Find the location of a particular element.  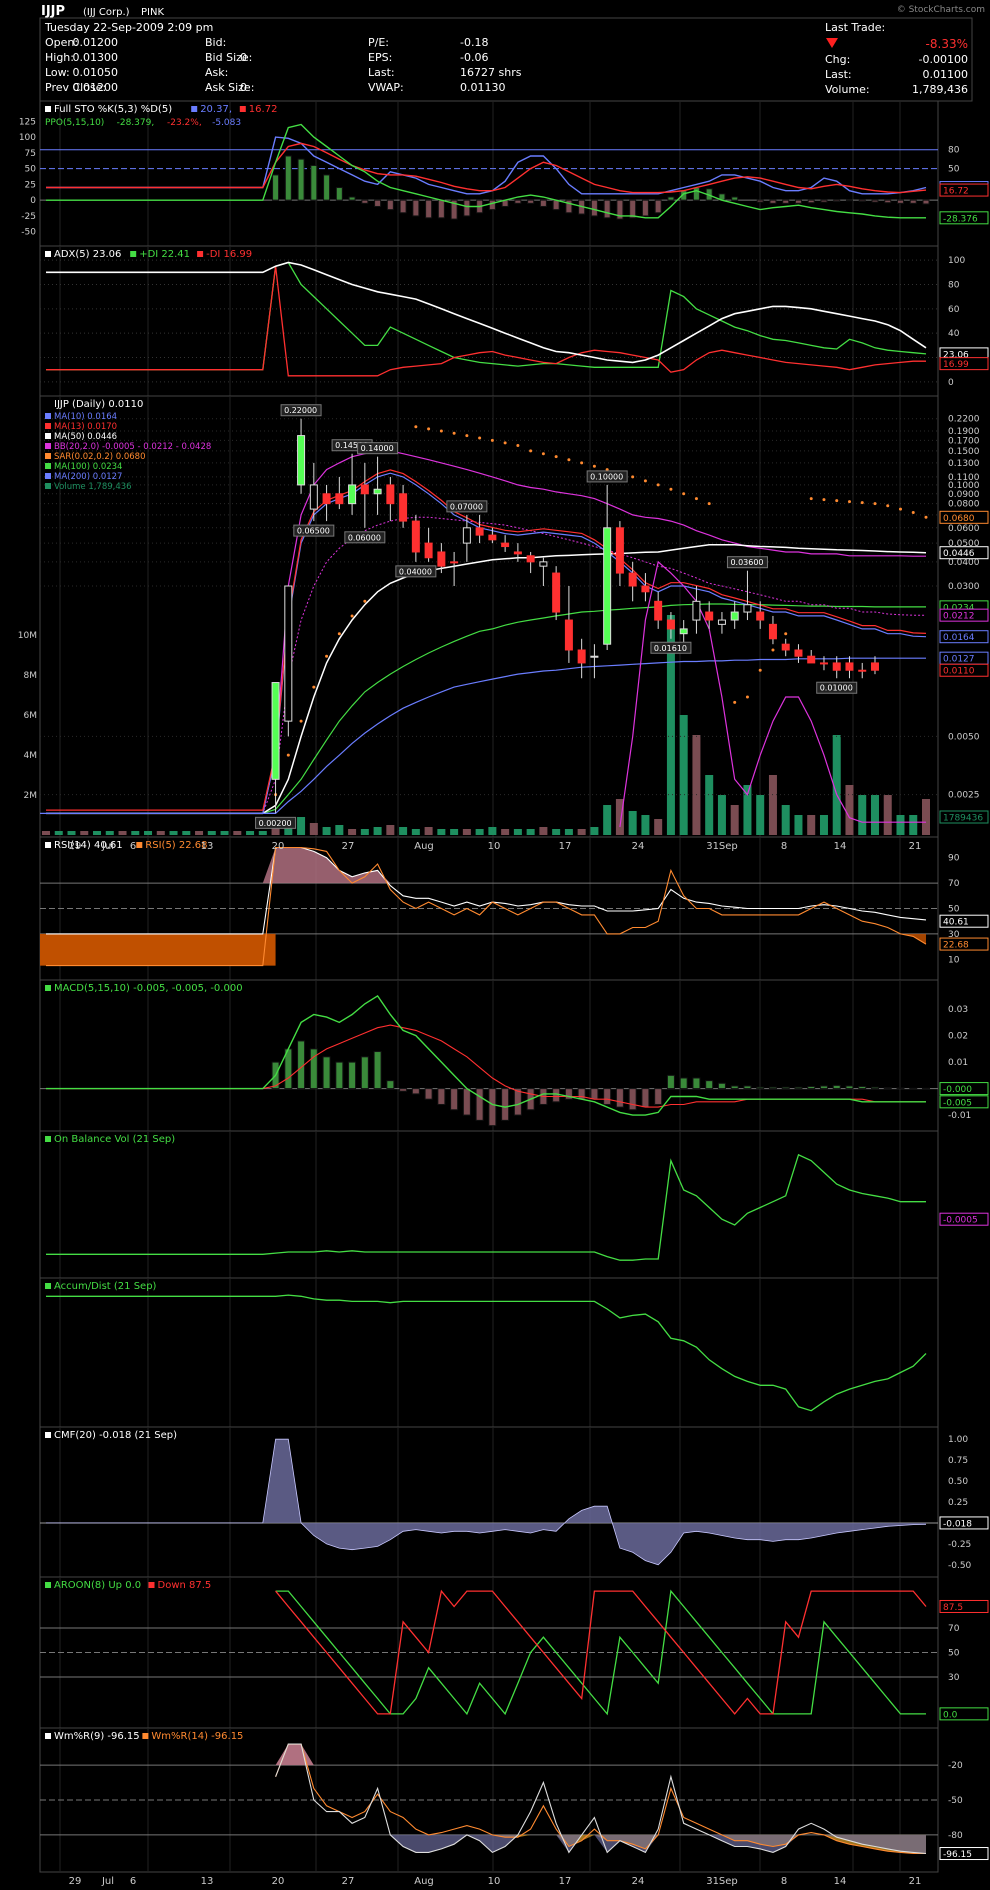

axis-tick-label: 10 is located at coordinates (954, 960).